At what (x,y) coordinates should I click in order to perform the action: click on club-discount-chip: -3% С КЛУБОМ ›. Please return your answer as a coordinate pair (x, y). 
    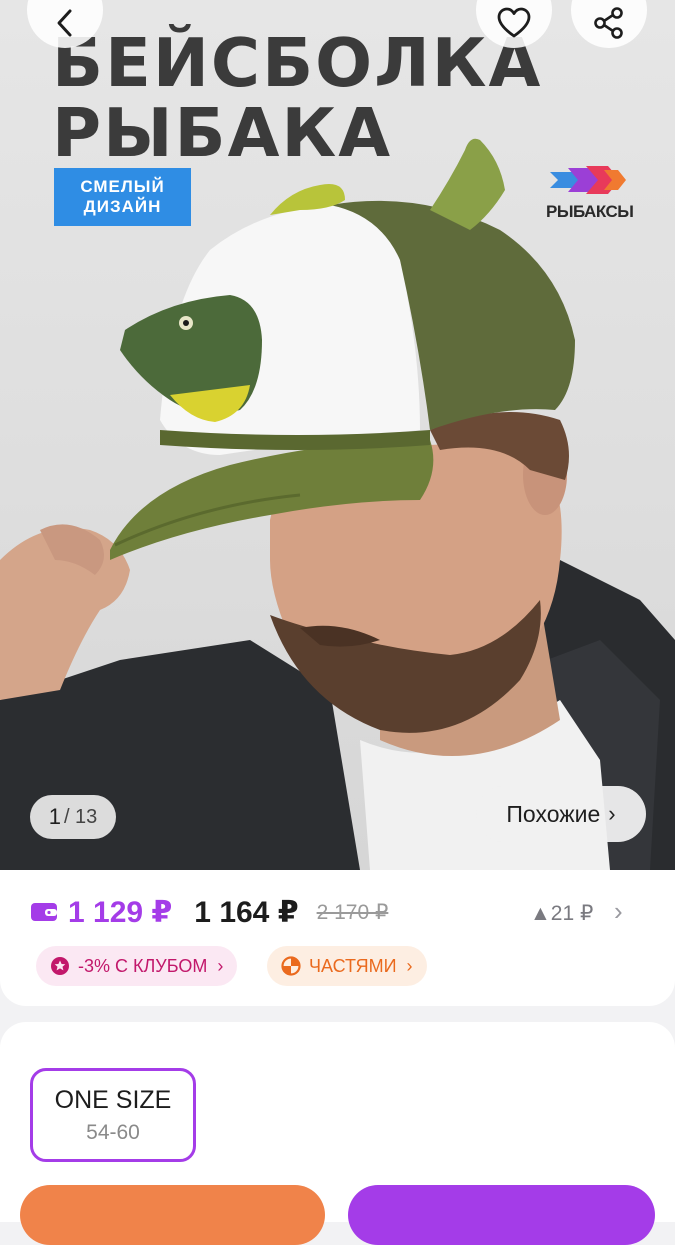
    Looking at the image, I should click on (137, 966).